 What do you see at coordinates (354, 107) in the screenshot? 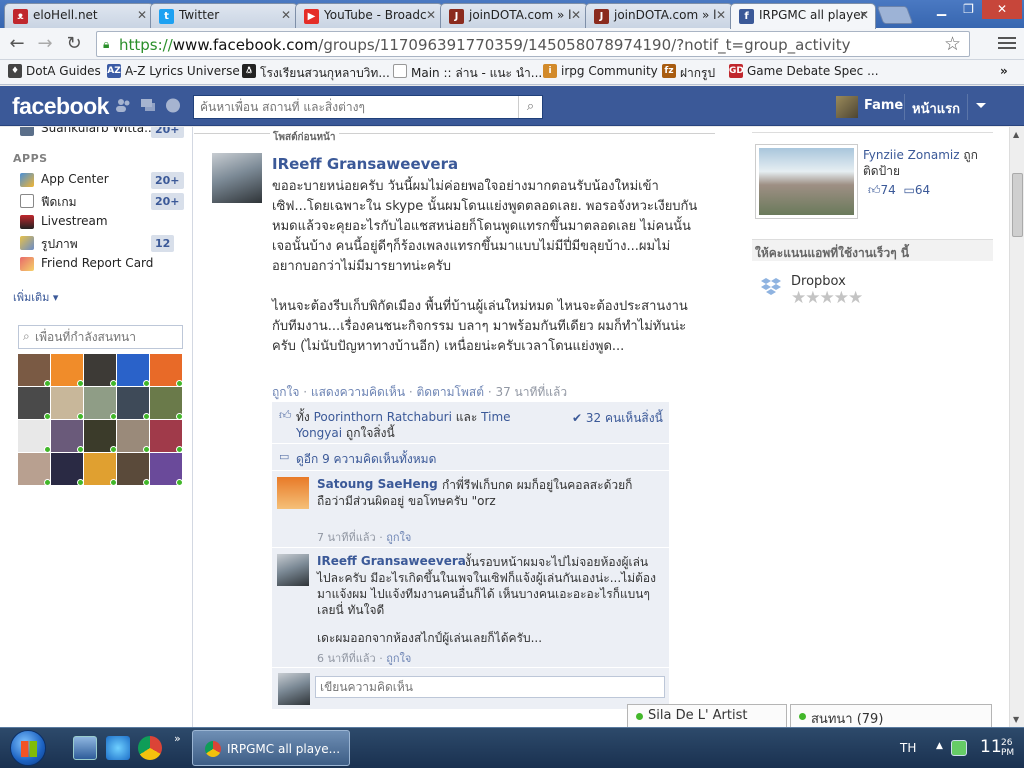
I see `search-input` at bounding box center [354, 107].